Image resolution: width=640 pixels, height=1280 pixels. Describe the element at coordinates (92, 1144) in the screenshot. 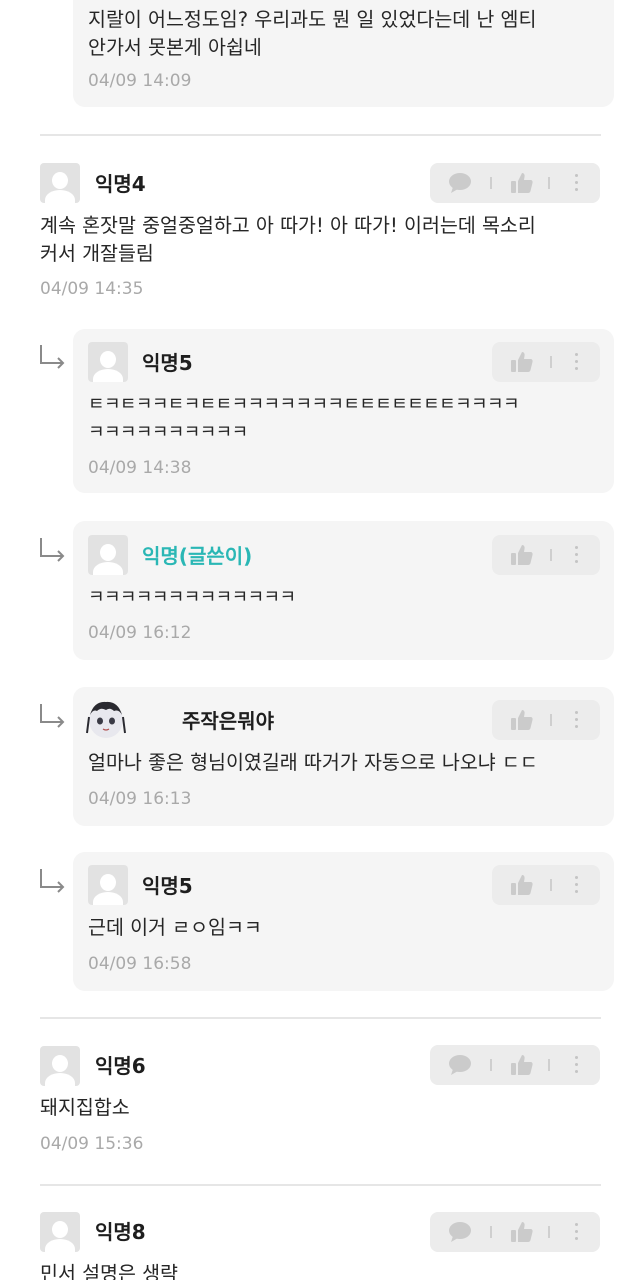

I see `comment-timestamp: 04/09 15:36` at that location.